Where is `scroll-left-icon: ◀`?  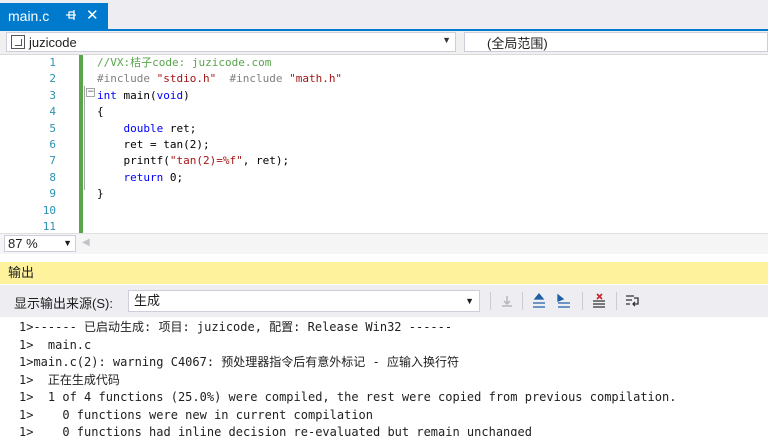 scroll-left-icon: ◀ is located at coordinates (86, 242).